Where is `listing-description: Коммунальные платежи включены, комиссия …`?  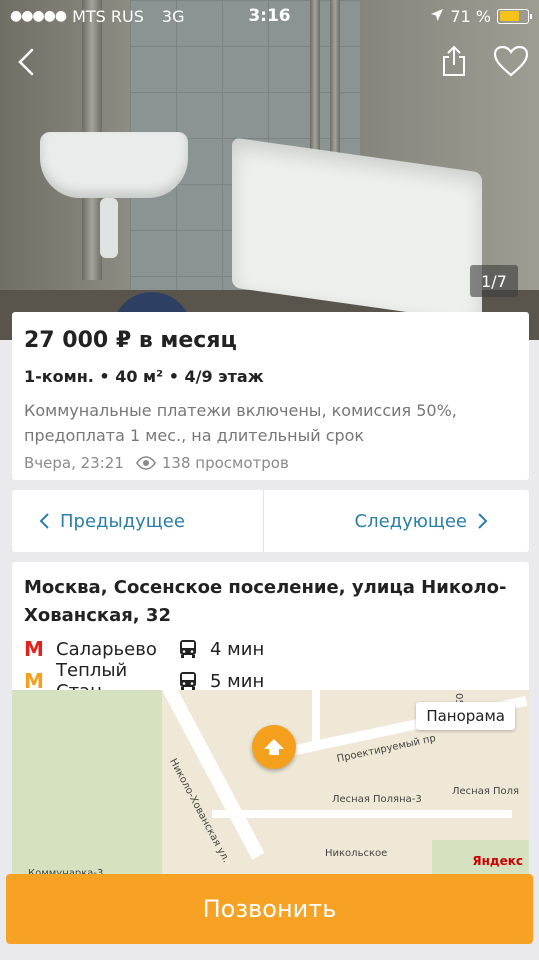 listing-description: Коммунальные платежи включены, комиссия … is located at coordinates (240, 423).